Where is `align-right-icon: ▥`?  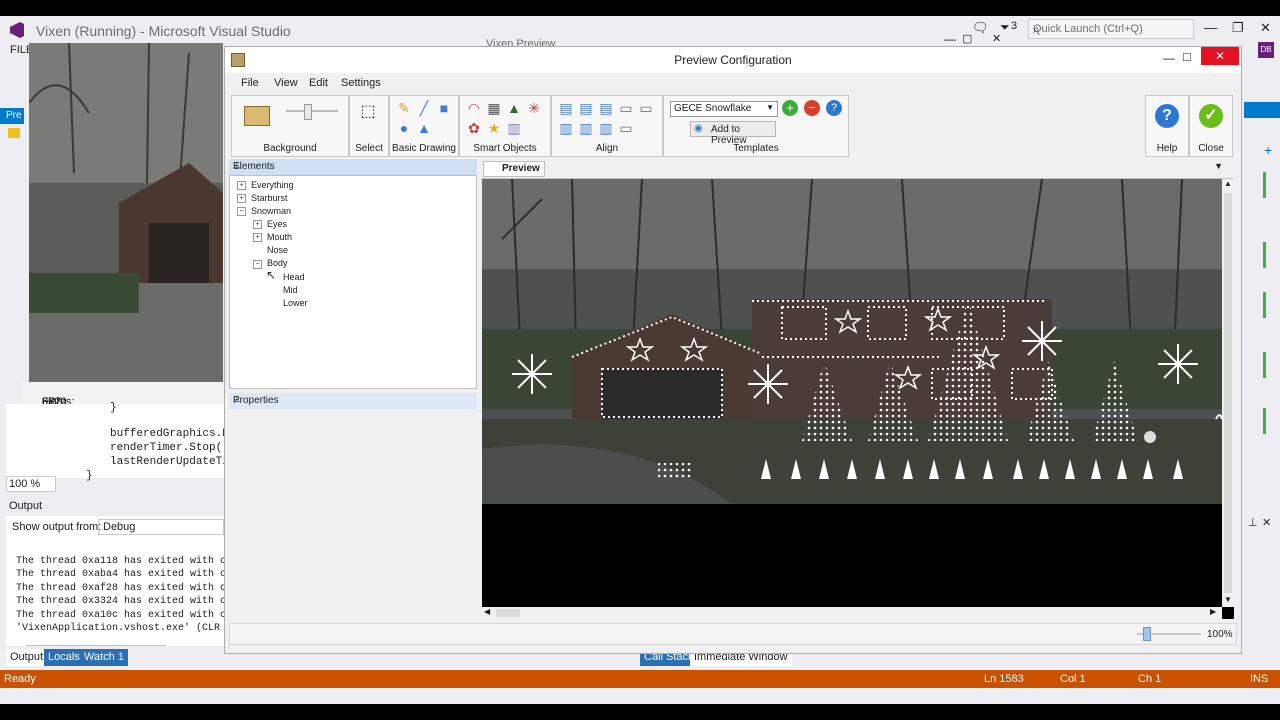 align-right-icon: ▥ is located at coordinates (606, 128).